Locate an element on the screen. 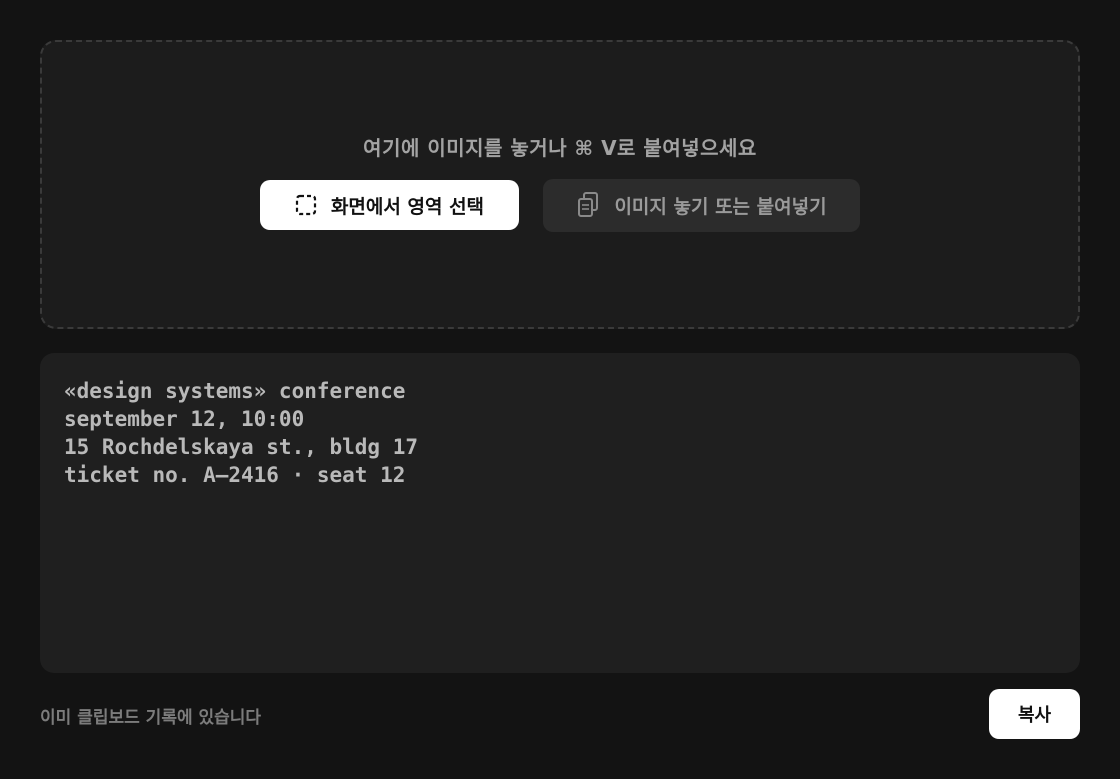 The height and width of the screenshot is (779, 1120). text-line: ticket no. A–2416 · seat 12 is located at coordinates (235, 475).